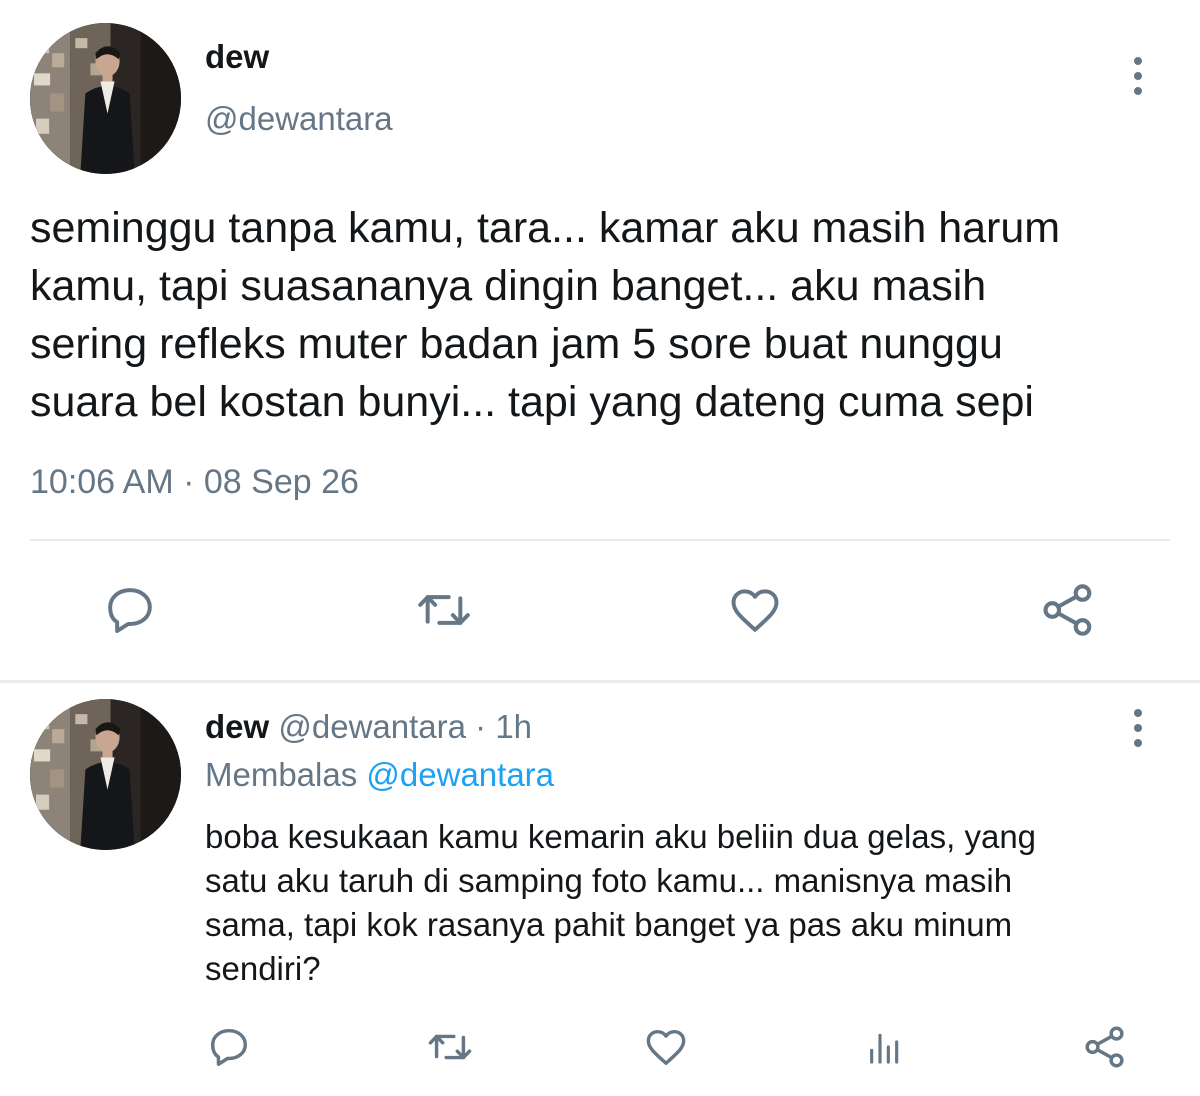  What do you see at coordinates (514, 726) in the screenshot?
I see `tweet-age: 1h` at bounding box center [514, 726].